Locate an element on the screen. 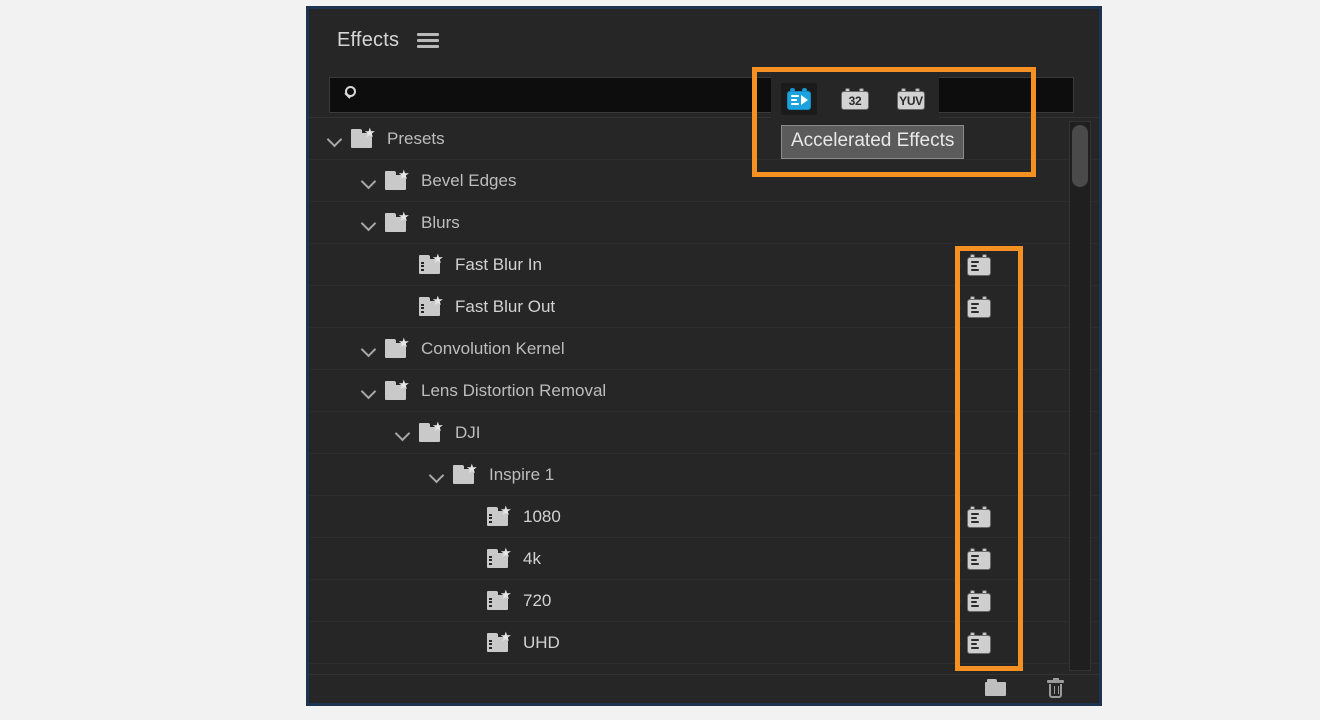  tree-row: ★ DJI is located at coordinates (704, 433).